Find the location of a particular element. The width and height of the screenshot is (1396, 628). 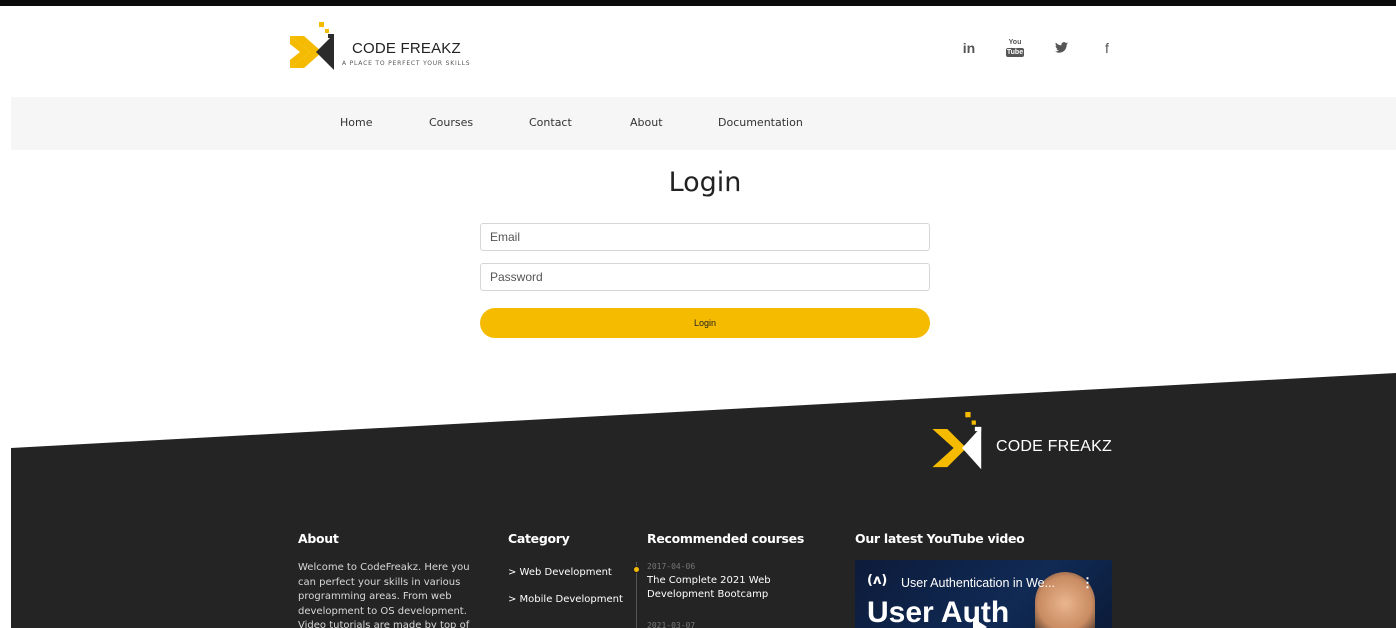

twitter-bird-icon is located at coordinates (1061, 47).